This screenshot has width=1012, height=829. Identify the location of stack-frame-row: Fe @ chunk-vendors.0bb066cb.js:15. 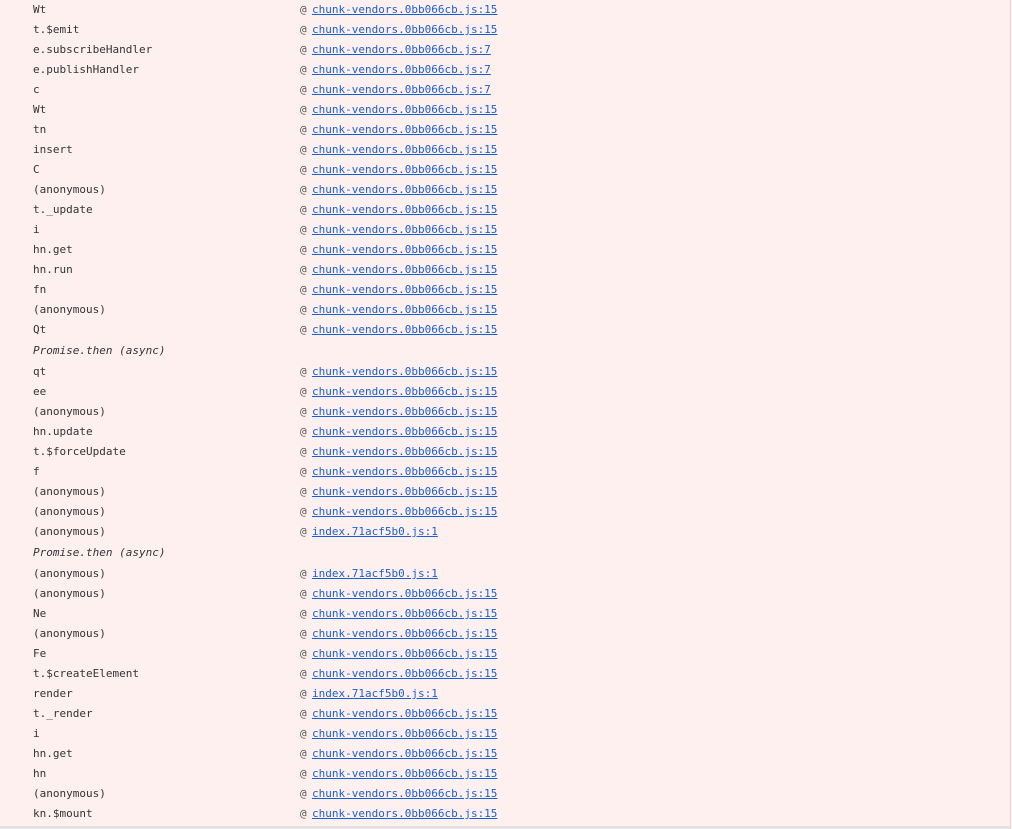
(505, 654).